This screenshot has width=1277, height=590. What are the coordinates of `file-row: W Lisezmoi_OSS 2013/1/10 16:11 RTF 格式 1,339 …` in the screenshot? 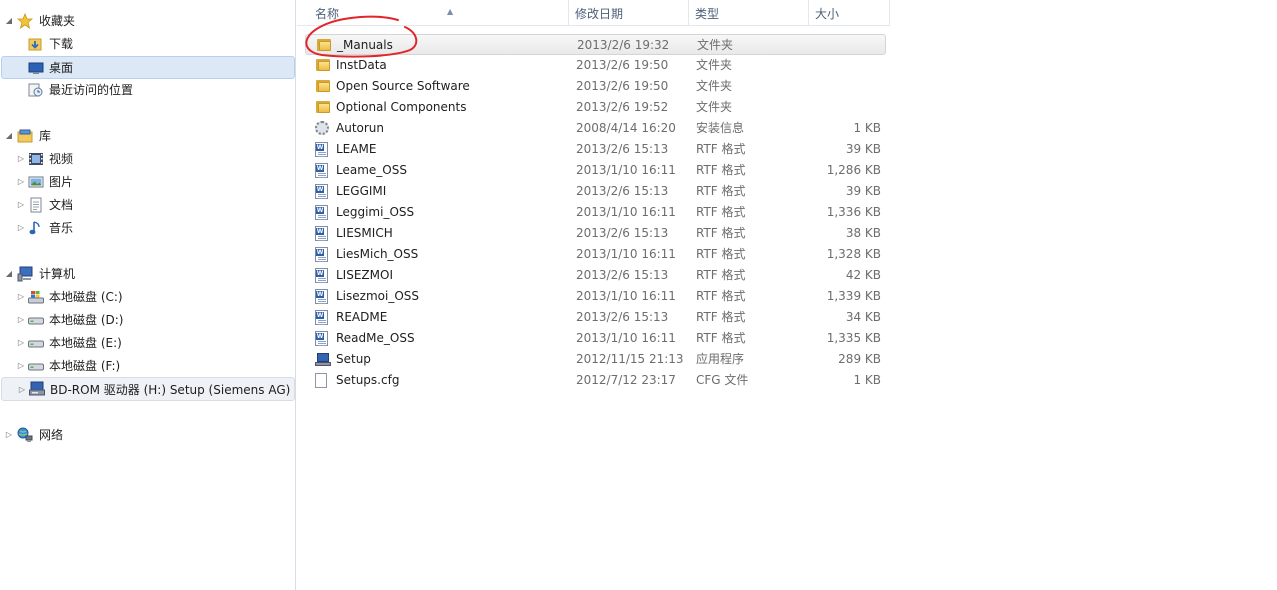 It's located at (595, 296).